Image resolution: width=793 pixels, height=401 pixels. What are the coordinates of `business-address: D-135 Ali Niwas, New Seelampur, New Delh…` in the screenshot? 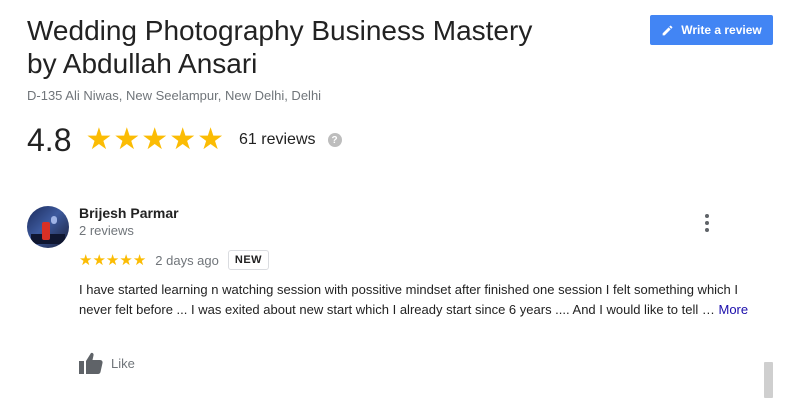 It's located at (174, 95).